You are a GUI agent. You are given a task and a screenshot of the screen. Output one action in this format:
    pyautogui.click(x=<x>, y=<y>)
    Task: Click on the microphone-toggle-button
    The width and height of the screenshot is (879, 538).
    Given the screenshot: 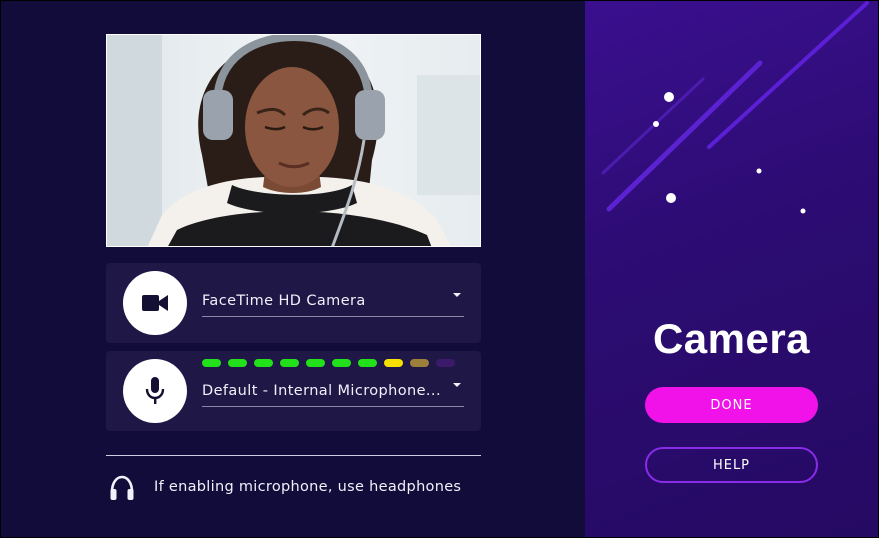 What is the action you would take?
    pyautogui.click(x=155, y=391)
    